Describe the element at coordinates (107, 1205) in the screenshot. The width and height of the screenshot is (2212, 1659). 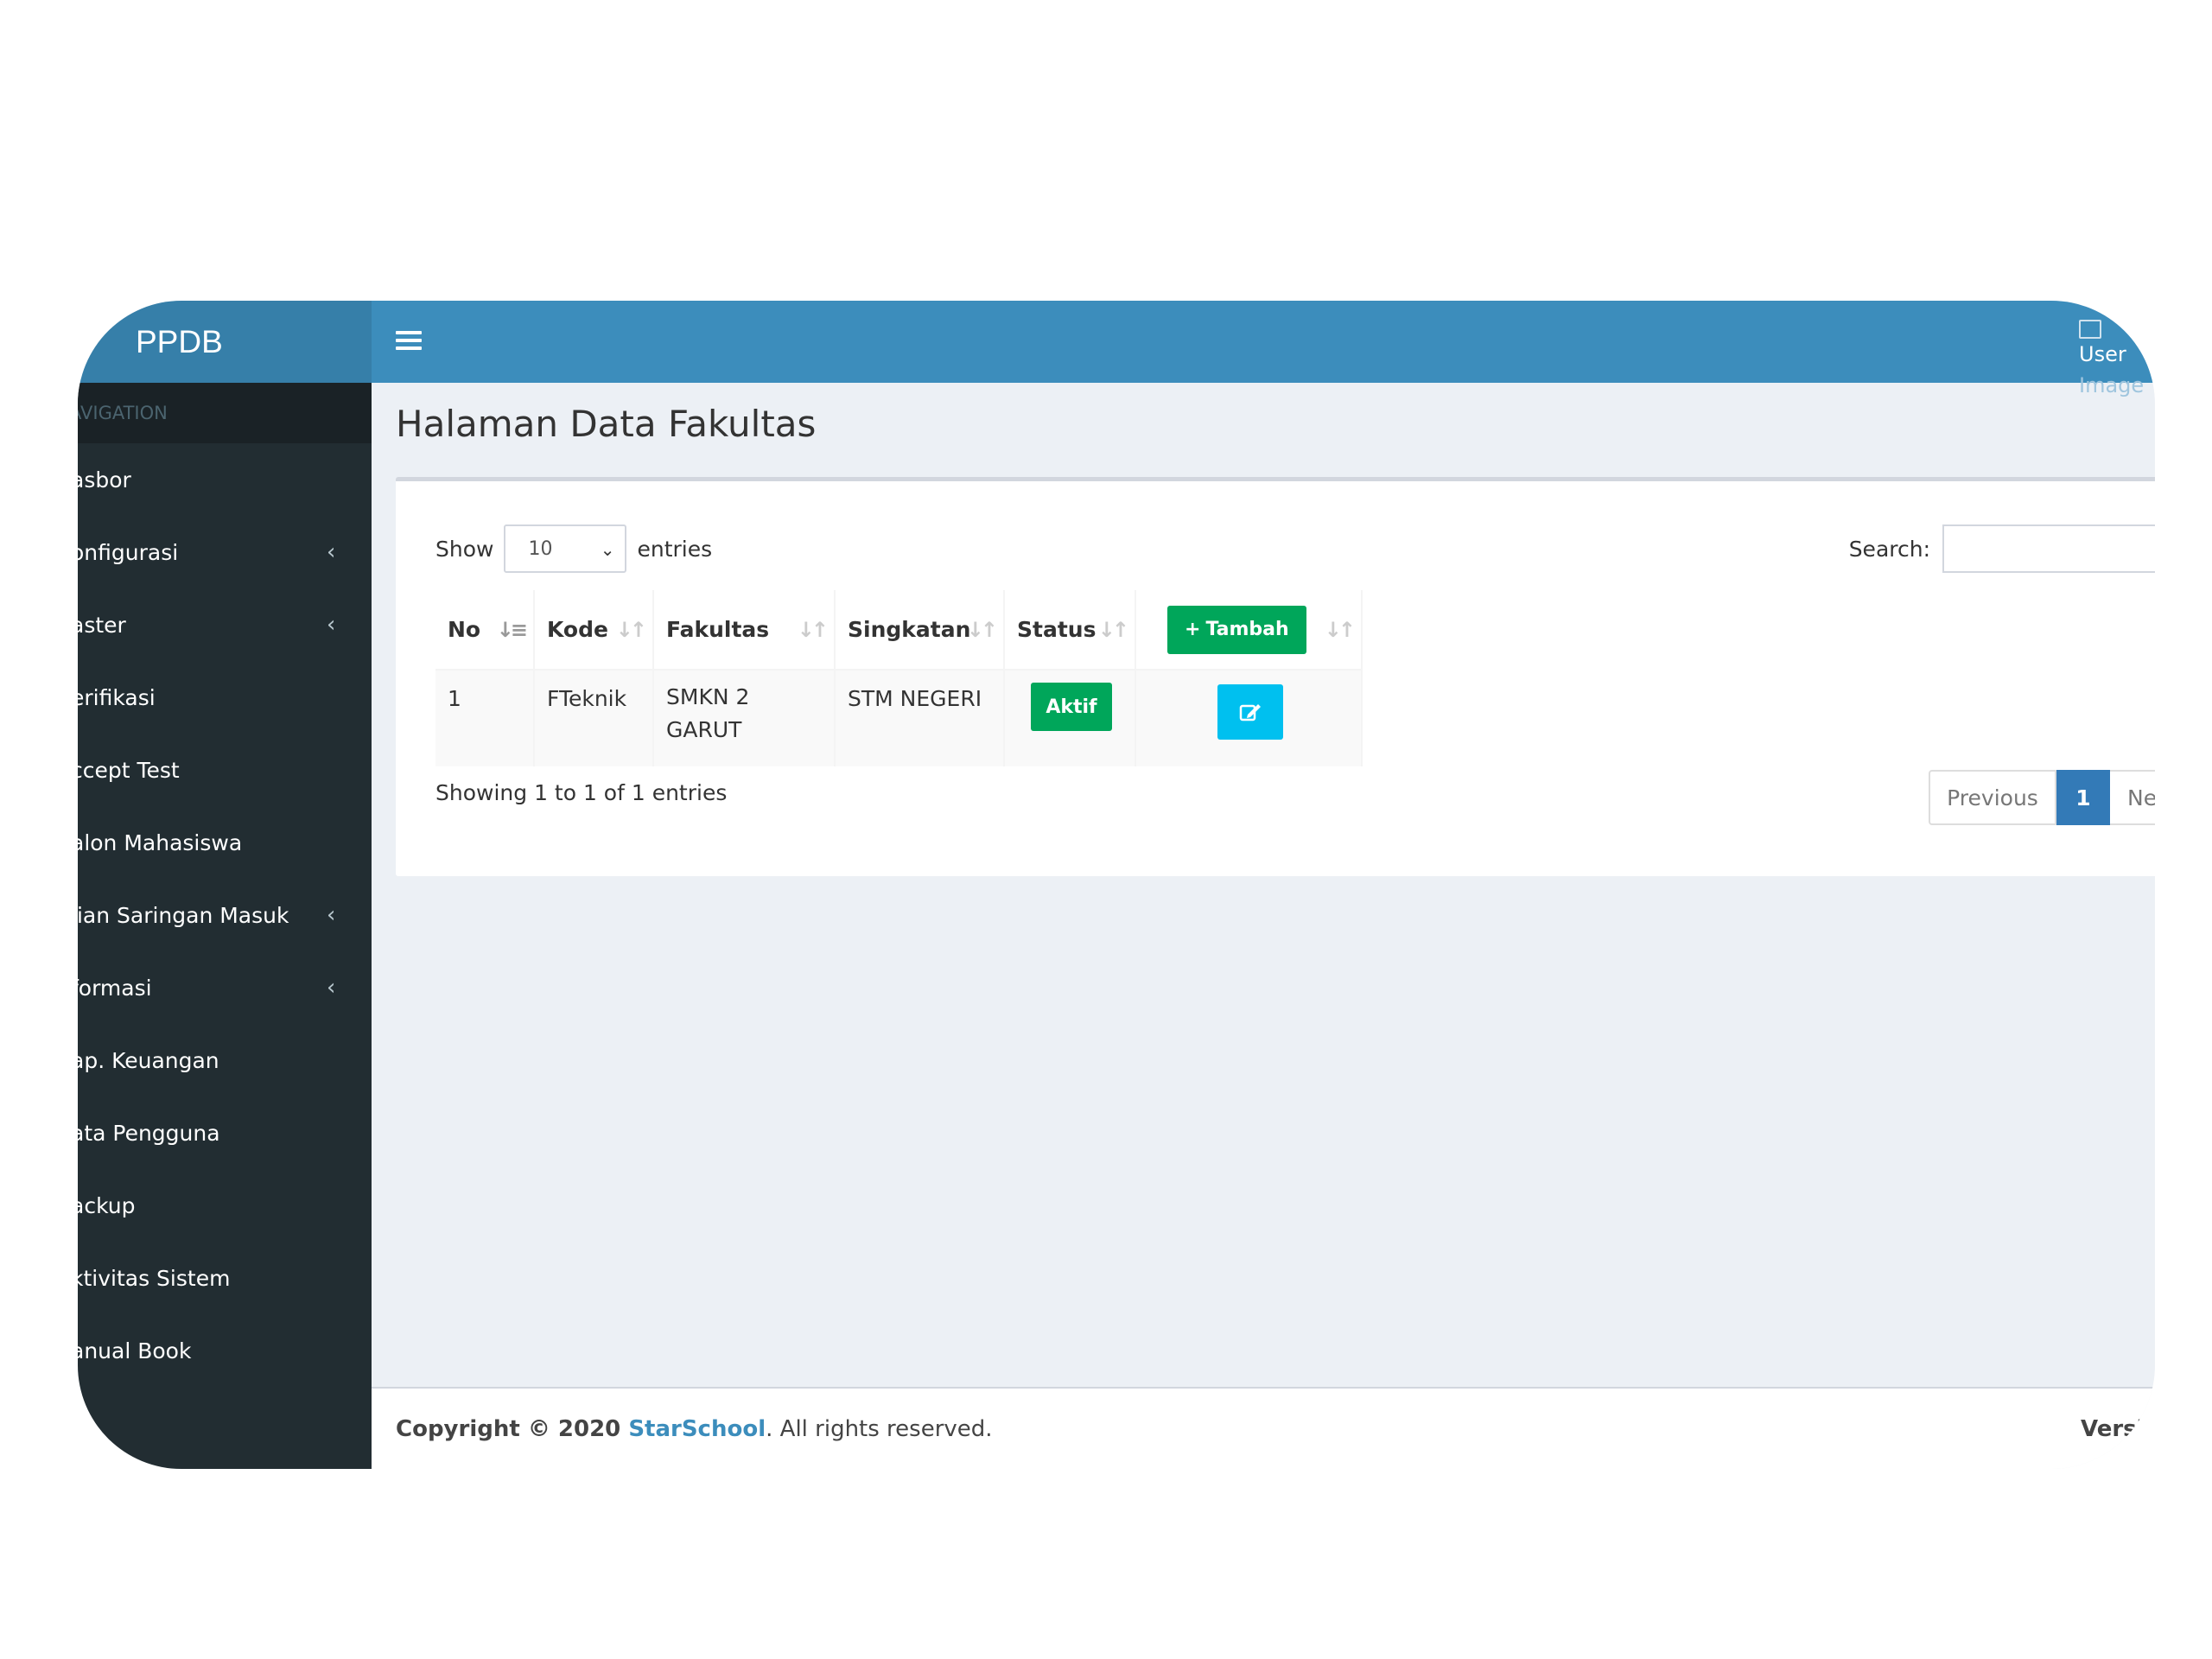
I see `sidebar-item-label: ackup` at that location.